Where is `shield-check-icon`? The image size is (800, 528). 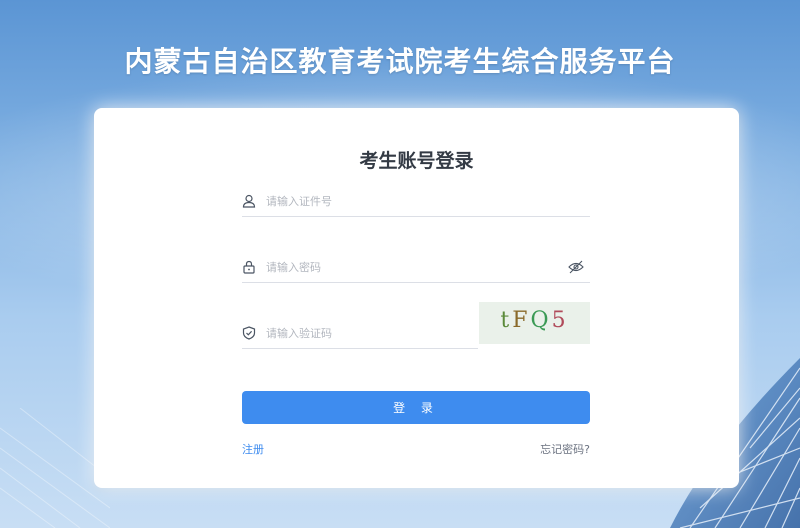
shield-check-icon is located at coordinates (249, 333).